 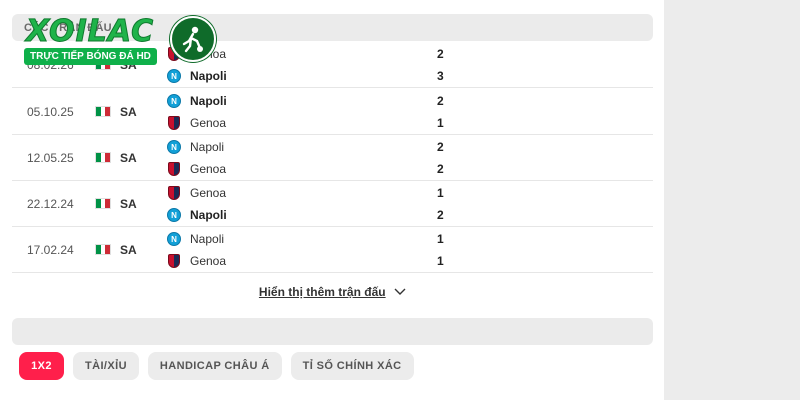 I want to click on show-more-link: Hiển thị thêm trận đấu, so click(x=332, y=292).